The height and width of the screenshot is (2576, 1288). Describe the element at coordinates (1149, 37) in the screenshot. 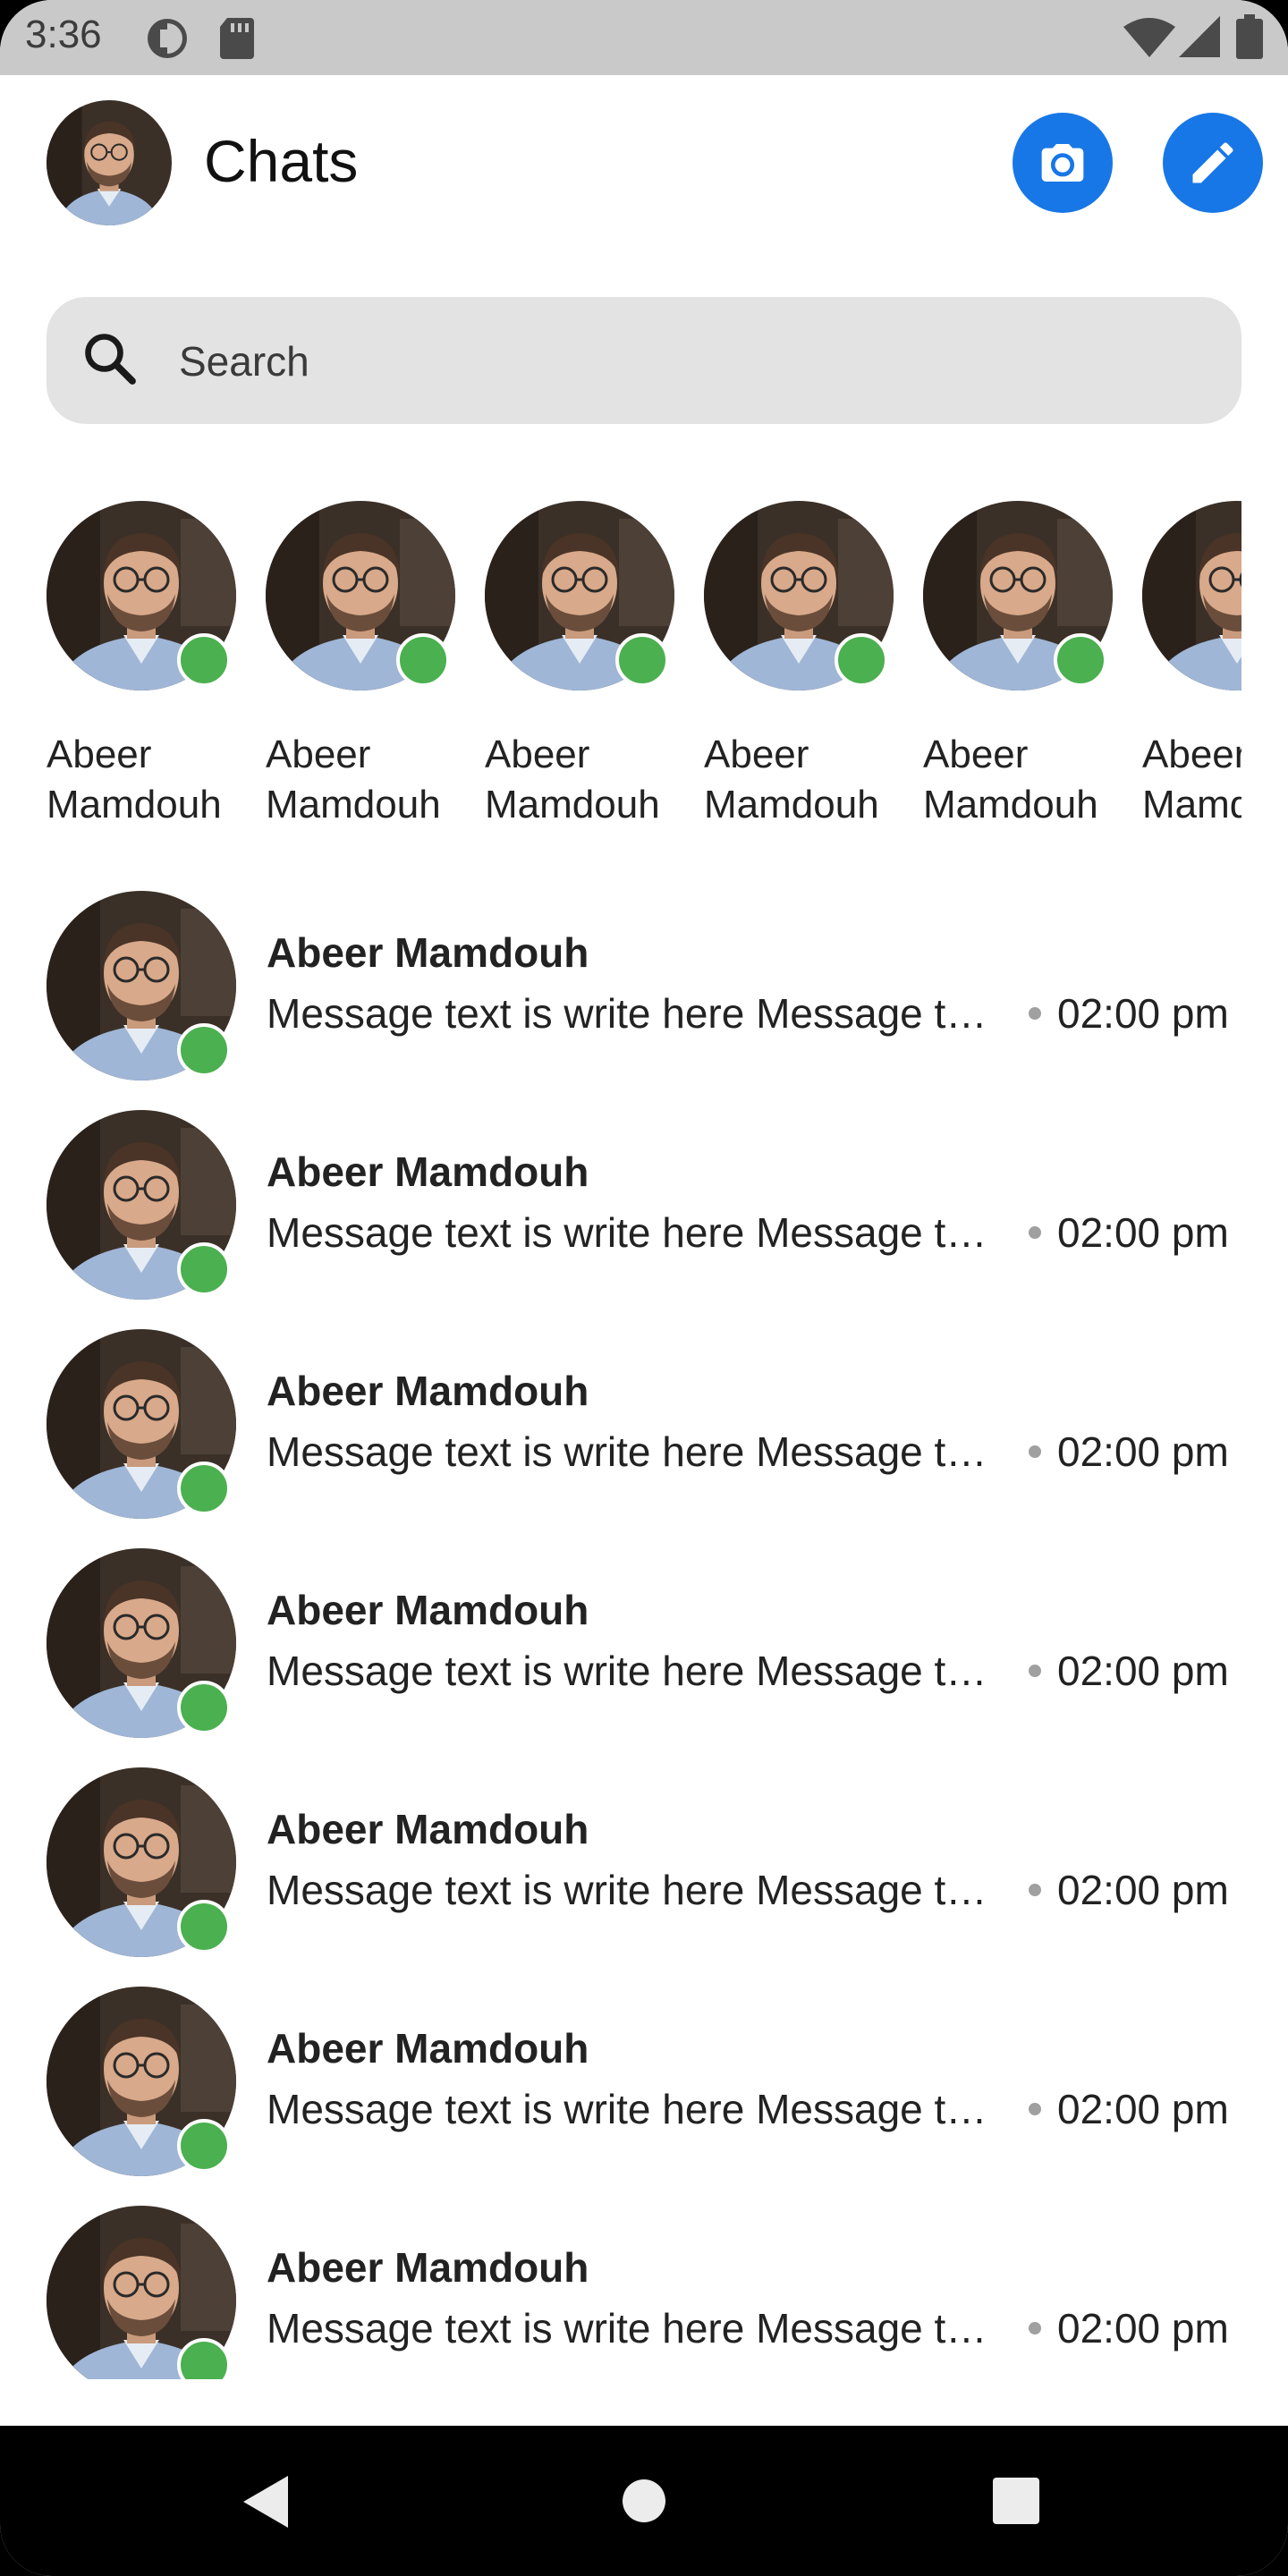

I see `wifi-icon` at that location.